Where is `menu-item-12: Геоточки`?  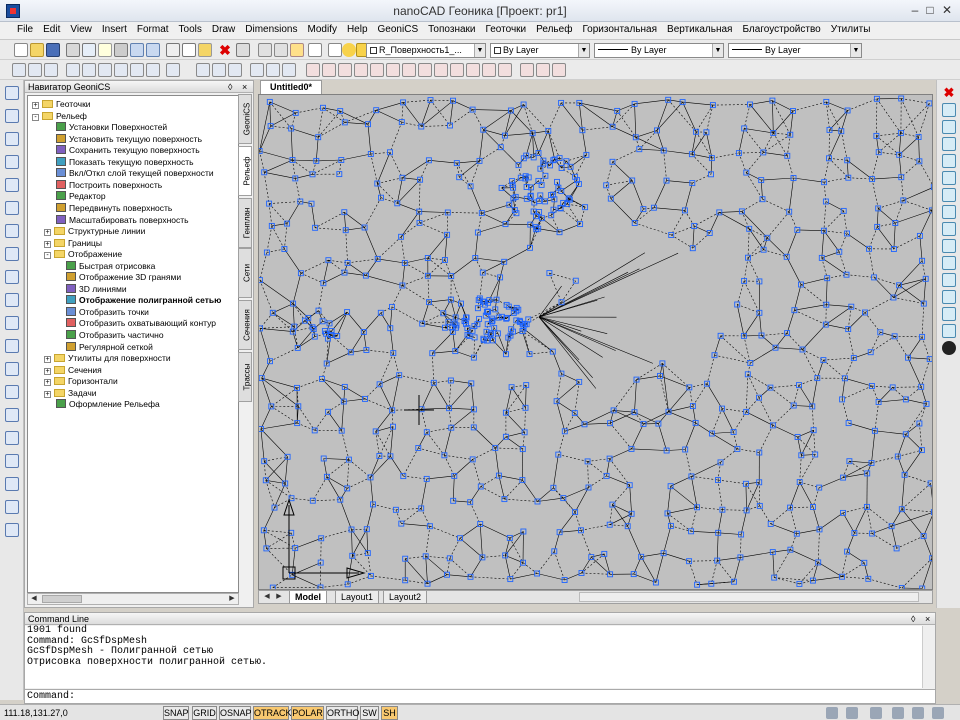 menu-item-12: Геоточки is located at coordinates (506, 31).